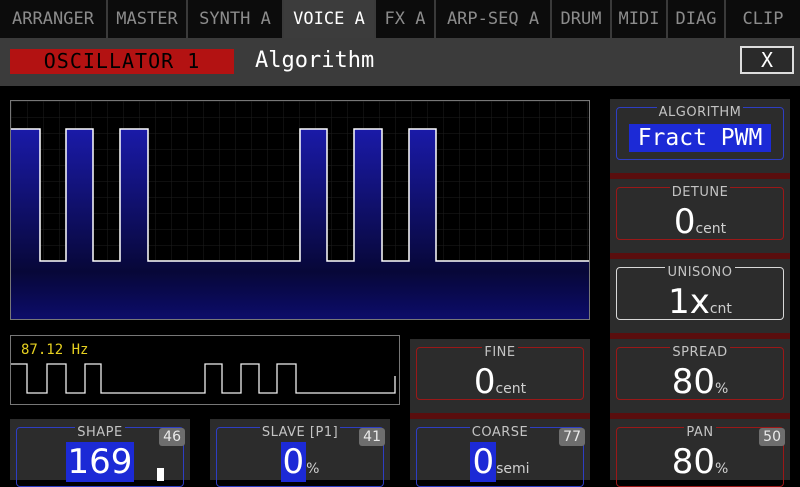 The height and width of the screenshot is (487, 800). I want to click on detune-frame: DETUNE 0cent, so click(700, 212).